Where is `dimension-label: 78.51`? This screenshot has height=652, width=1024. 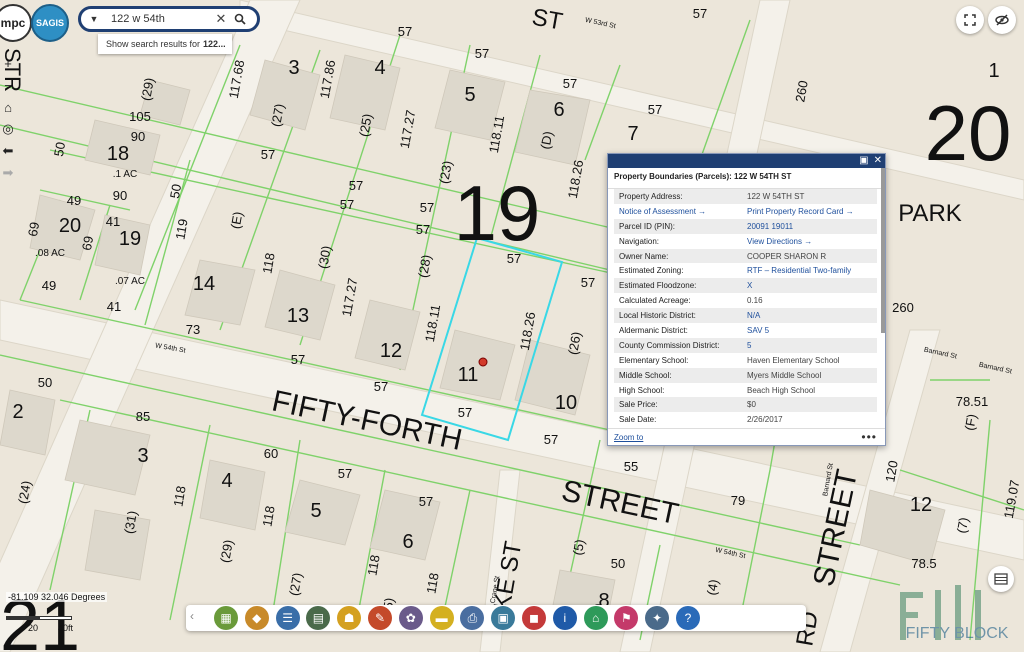 dimension-label: 78.51 is located at coordinates (972, 401).